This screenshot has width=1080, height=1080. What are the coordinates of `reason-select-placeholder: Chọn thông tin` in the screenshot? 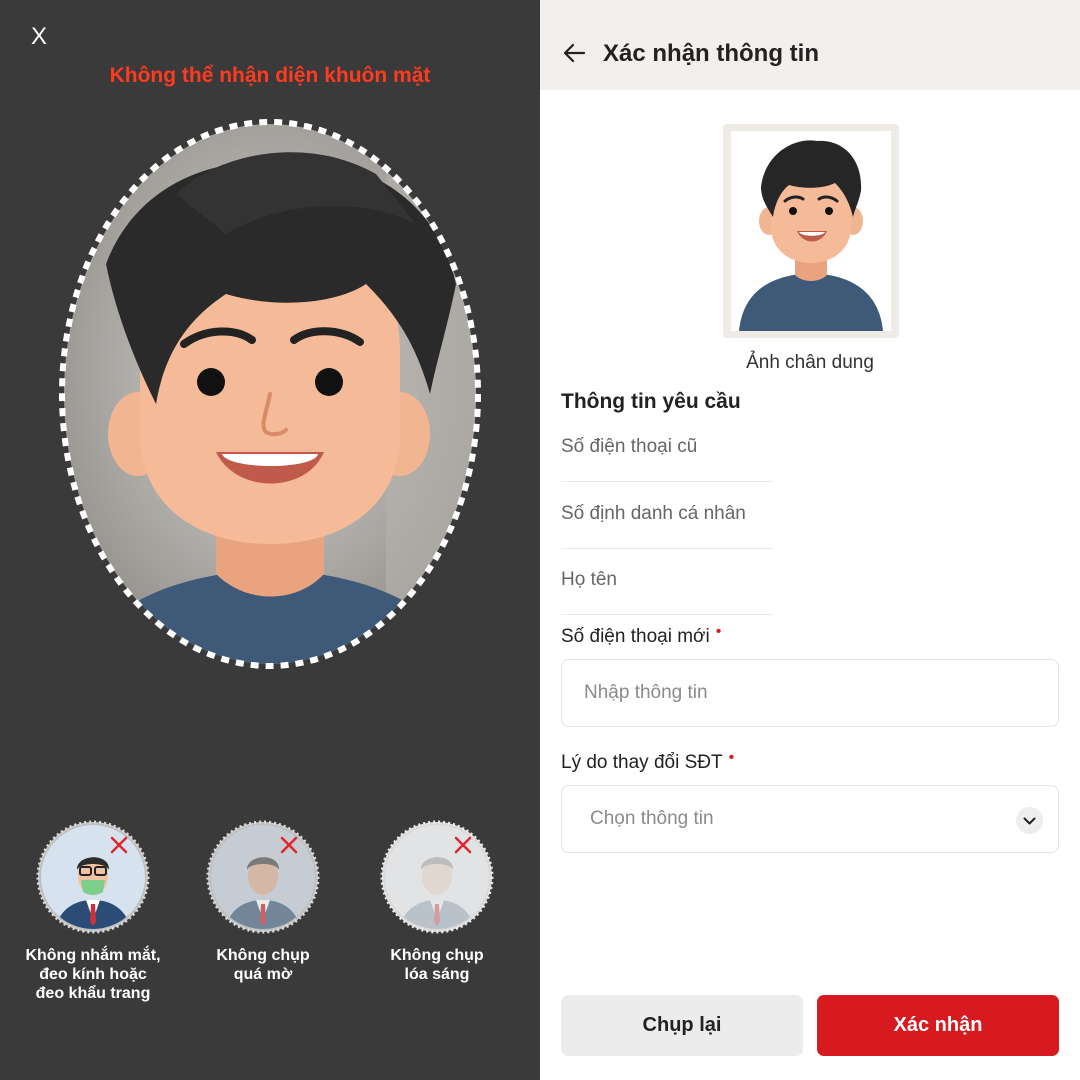 It's located at (652, 818).